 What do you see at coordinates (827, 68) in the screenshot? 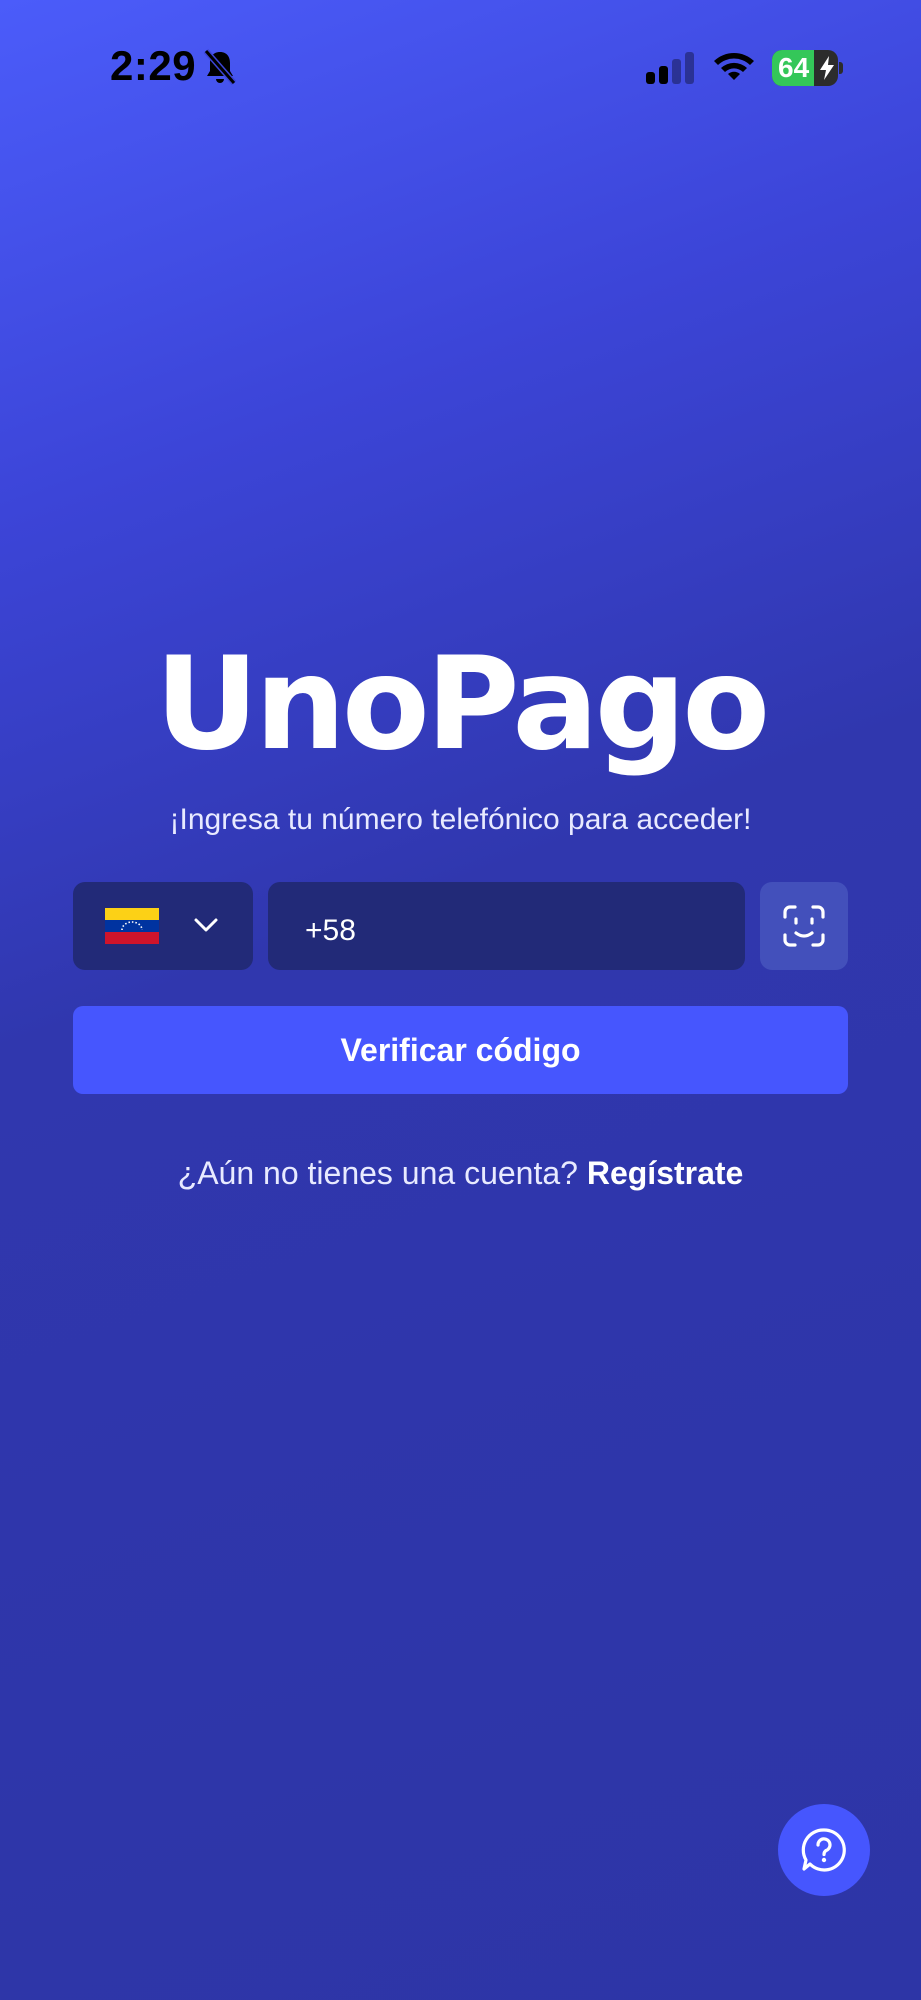
I see `bolt-icon` at bounding box center [827, 68].